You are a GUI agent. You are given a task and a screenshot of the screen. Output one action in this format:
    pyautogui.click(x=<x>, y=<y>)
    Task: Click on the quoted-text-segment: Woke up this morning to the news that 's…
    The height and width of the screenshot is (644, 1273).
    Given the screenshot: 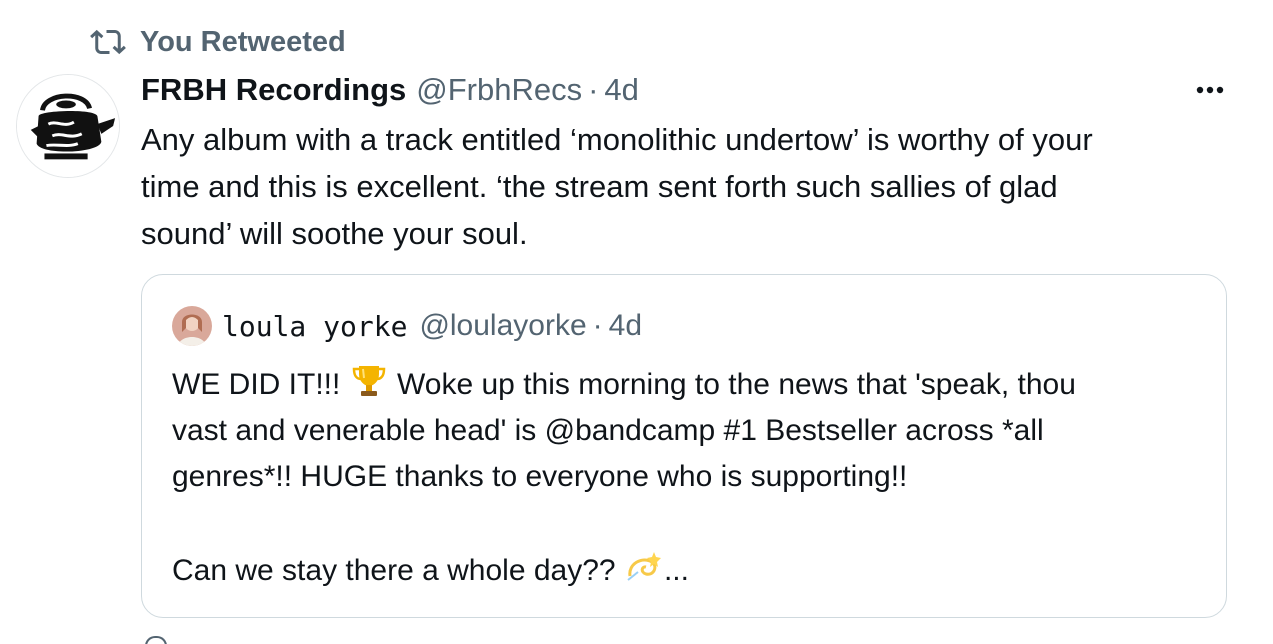 What is the action you would take?
    pyautogui.click(x=732, y=384)
    